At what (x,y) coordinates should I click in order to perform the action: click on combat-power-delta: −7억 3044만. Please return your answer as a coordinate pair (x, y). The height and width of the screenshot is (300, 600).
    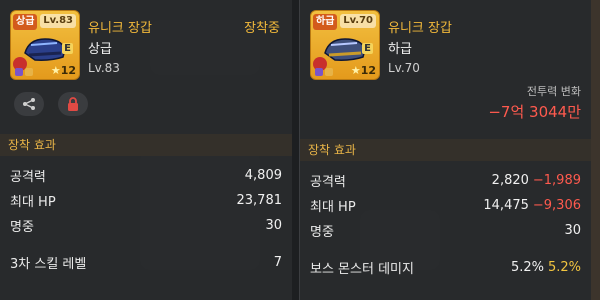
    Looking at the image, I should click on (534, 112).